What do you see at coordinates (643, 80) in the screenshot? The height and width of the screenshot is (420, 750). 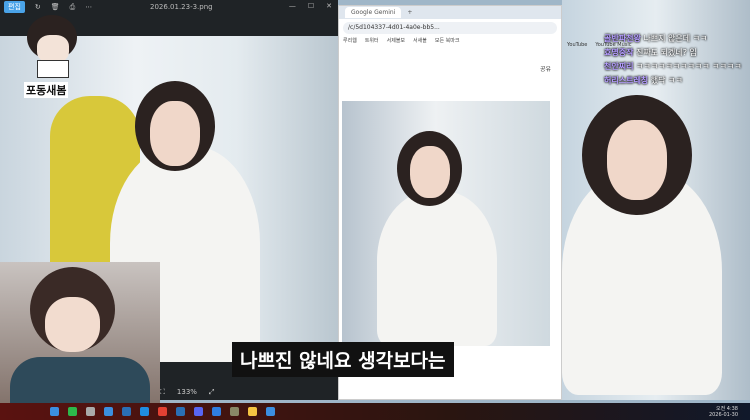 I see `chat-message: 허리스트레칭 했닥 ㅋㅋ` at bounding box center [643, 80].